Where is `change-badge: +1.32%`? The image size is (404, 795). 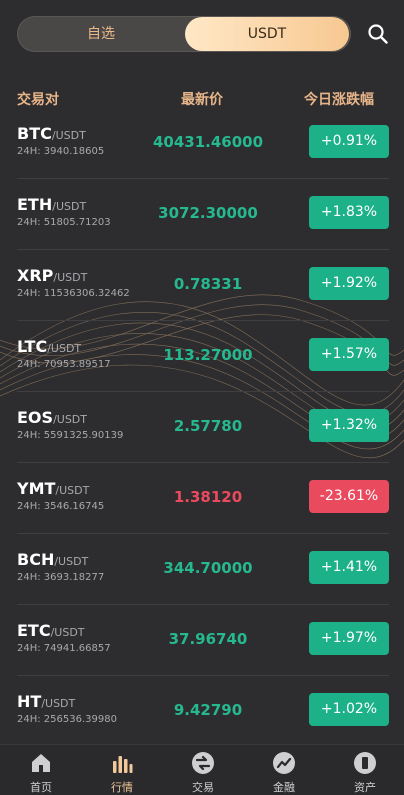 change-badge: +1.32% is located at coordinates (349, 425).